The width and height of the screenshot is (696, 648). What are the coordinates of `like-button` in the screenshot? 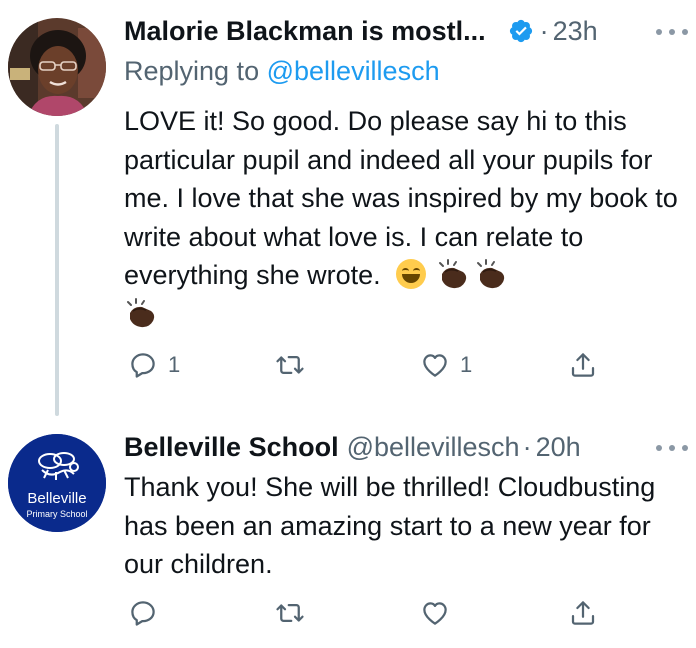 It's located at (435, 613).